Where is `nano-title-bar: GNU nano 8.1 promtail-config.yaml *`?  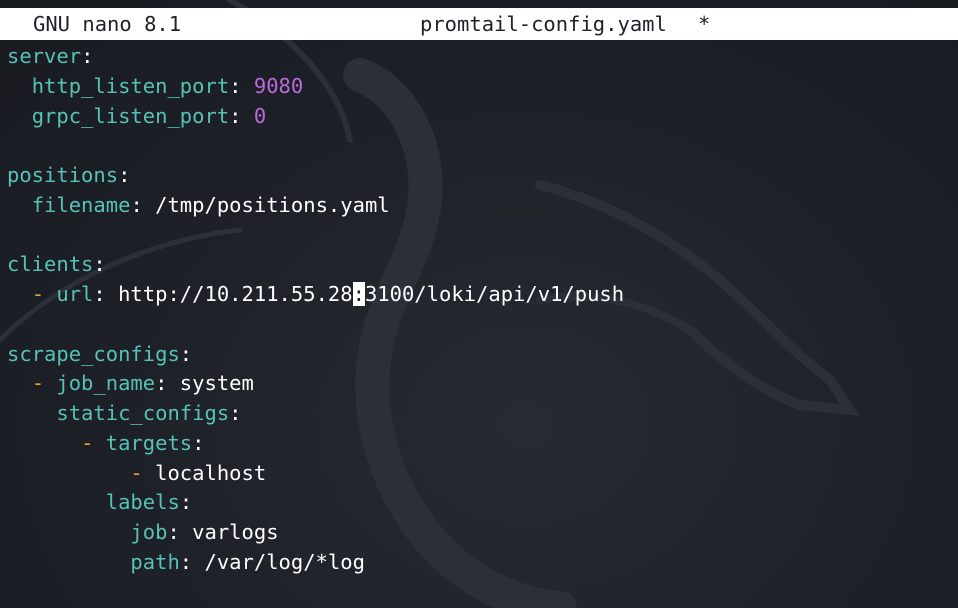
nano-title-bar: GNU nano 8.1 promtail-config.yaml * is located at coordinates (479, 24).